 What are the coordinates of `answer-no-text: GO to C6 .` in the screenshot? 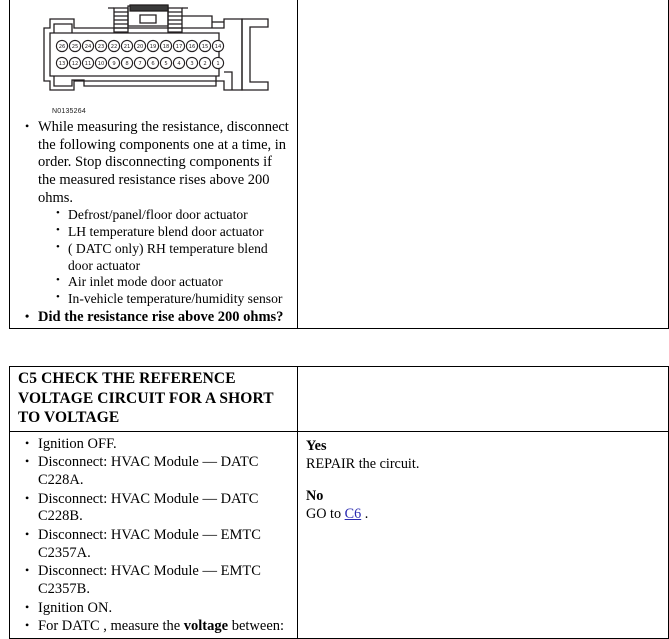 It's located at (487, 514).